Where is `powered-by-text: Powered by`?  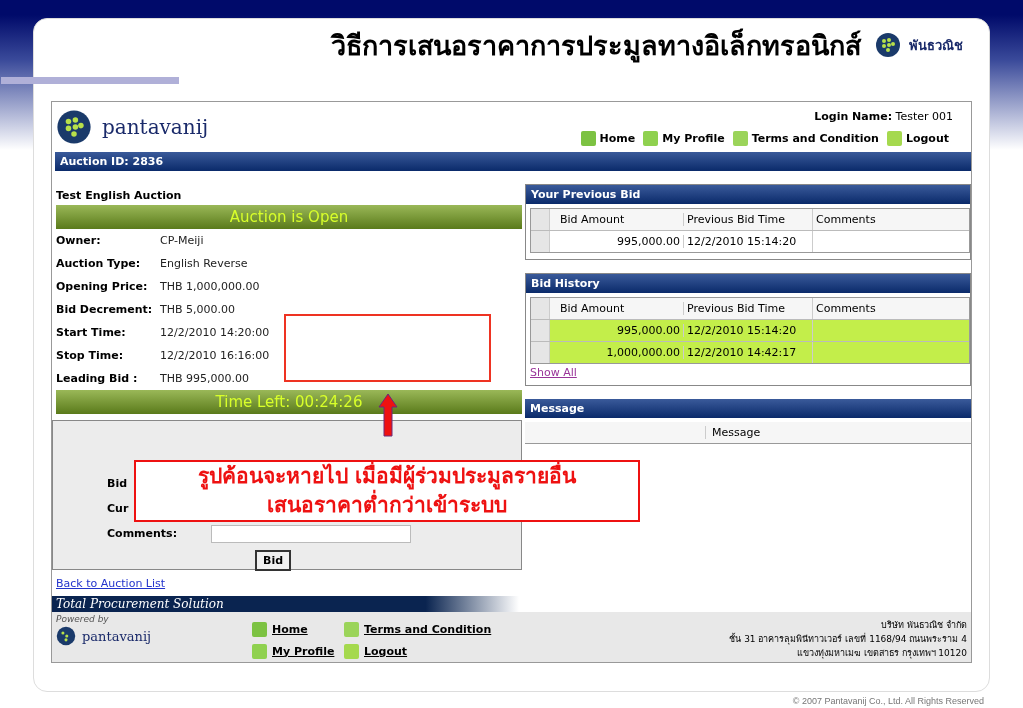 powered-by-text: Powered by is located at coordinates (83, 619).